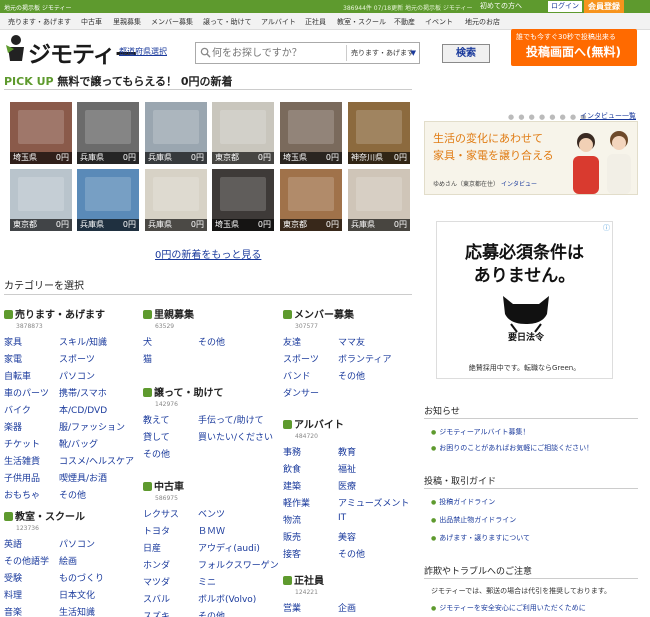  I want to click on category-link: 料理, so click(31, 594).